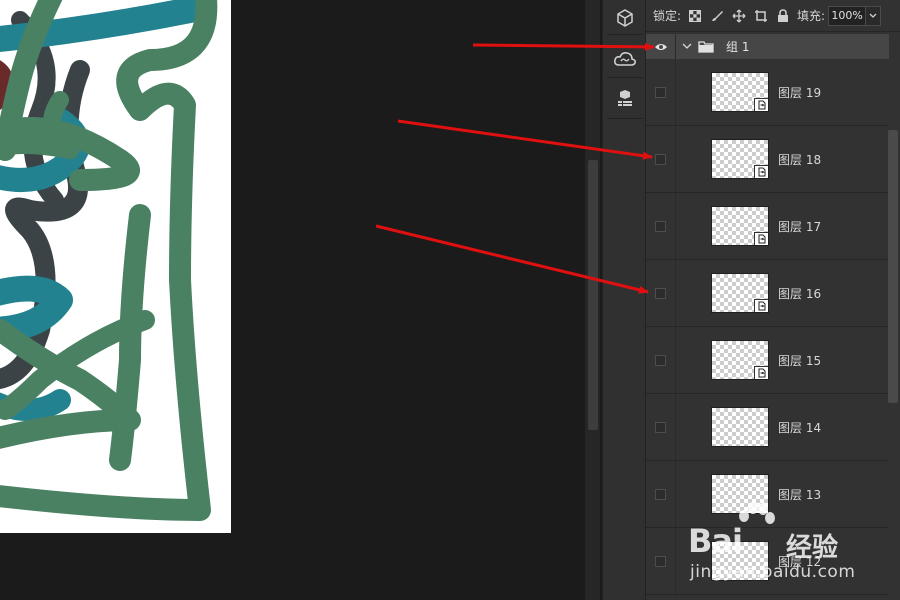  I want to click on group-expand-chevron-icon, so click(687, 46).